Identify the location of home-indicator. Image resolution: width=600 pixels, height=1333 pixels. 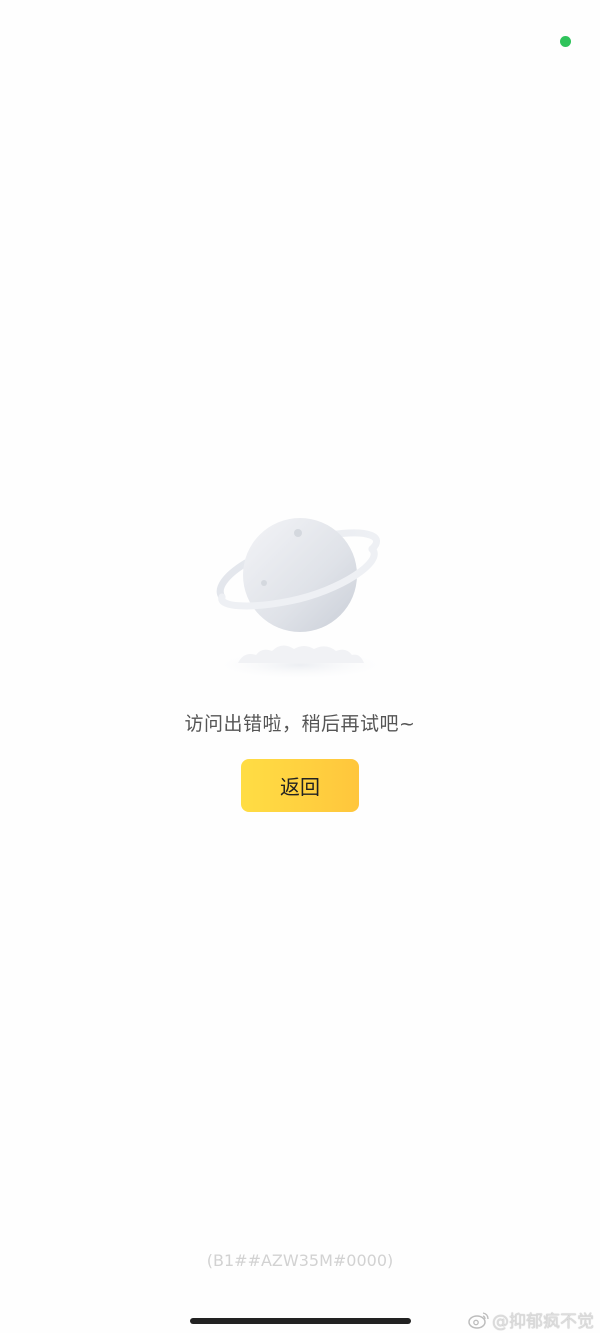
(300, 1321).